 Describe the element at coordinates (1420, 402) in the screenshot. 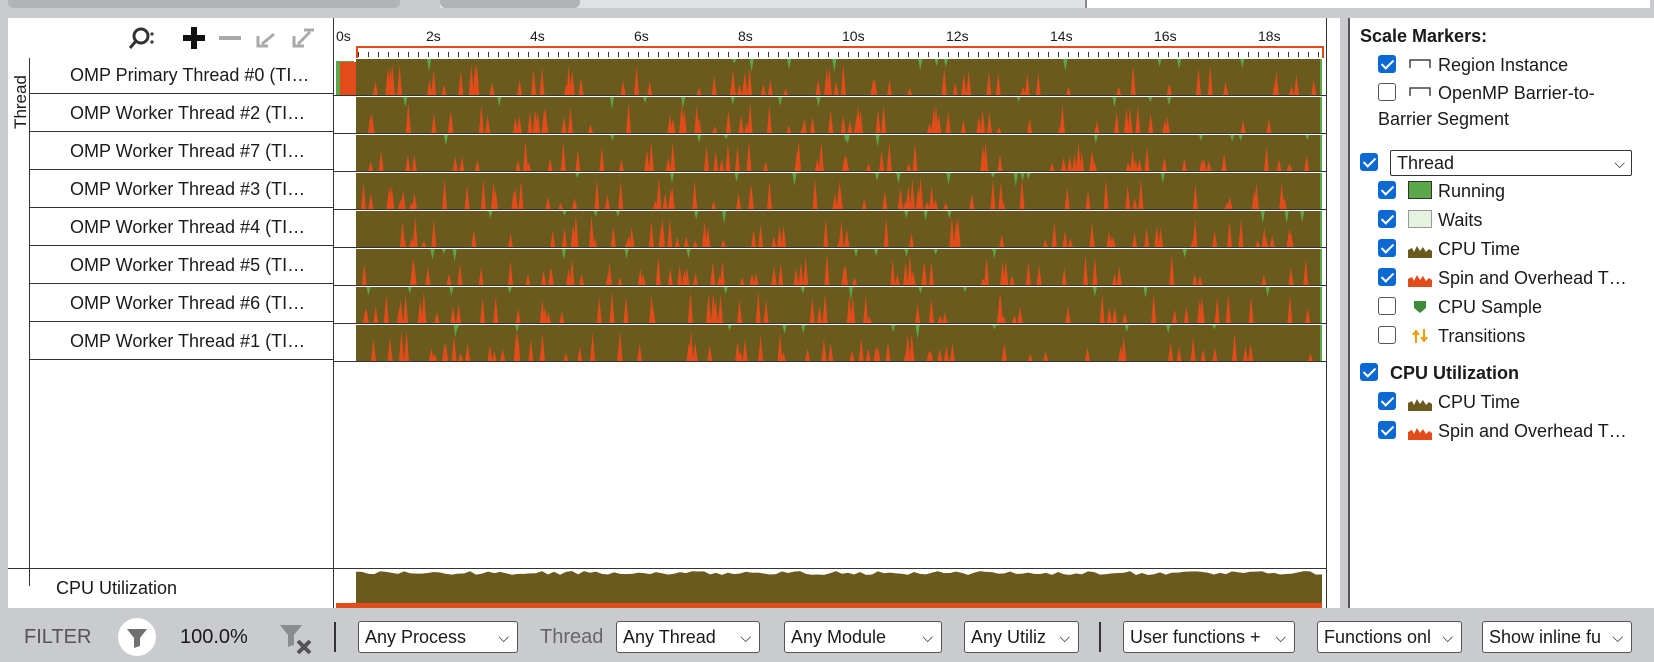

I see `cpu-time-icon` at that location.